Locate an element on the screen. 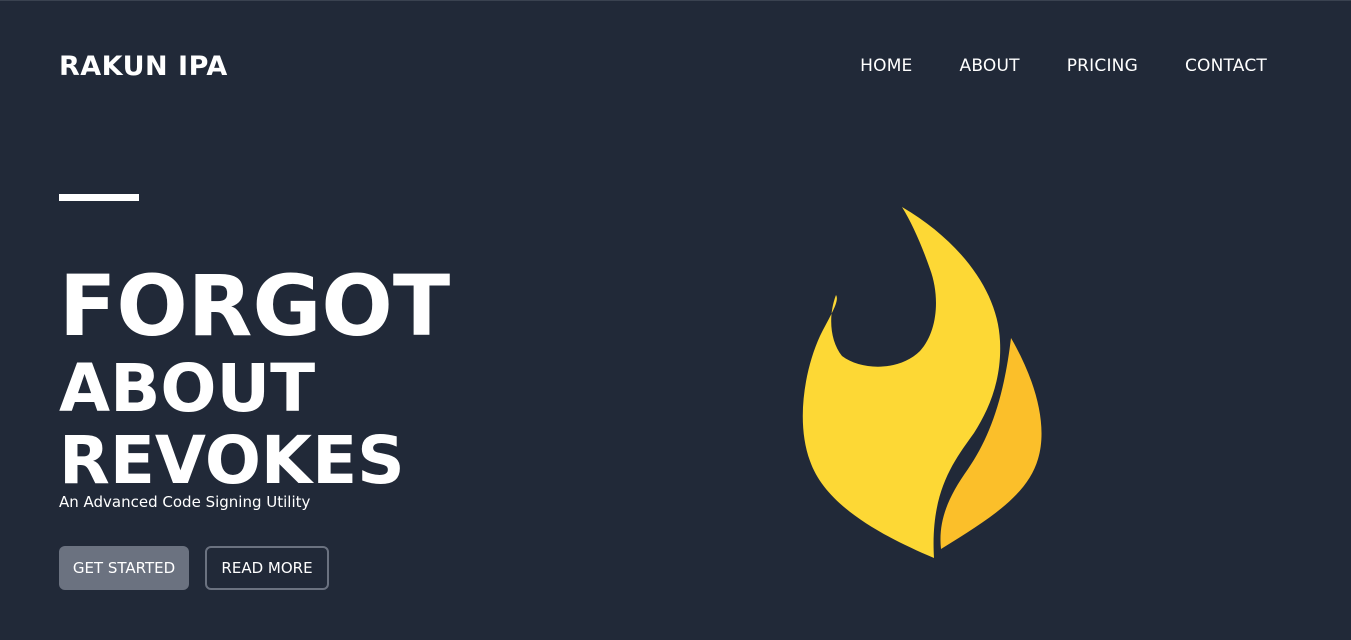 Image resolution: width=1351 pixels, height=640 pixels. brand-logo: RAKUN IPA is located at coordinates (143, 67).